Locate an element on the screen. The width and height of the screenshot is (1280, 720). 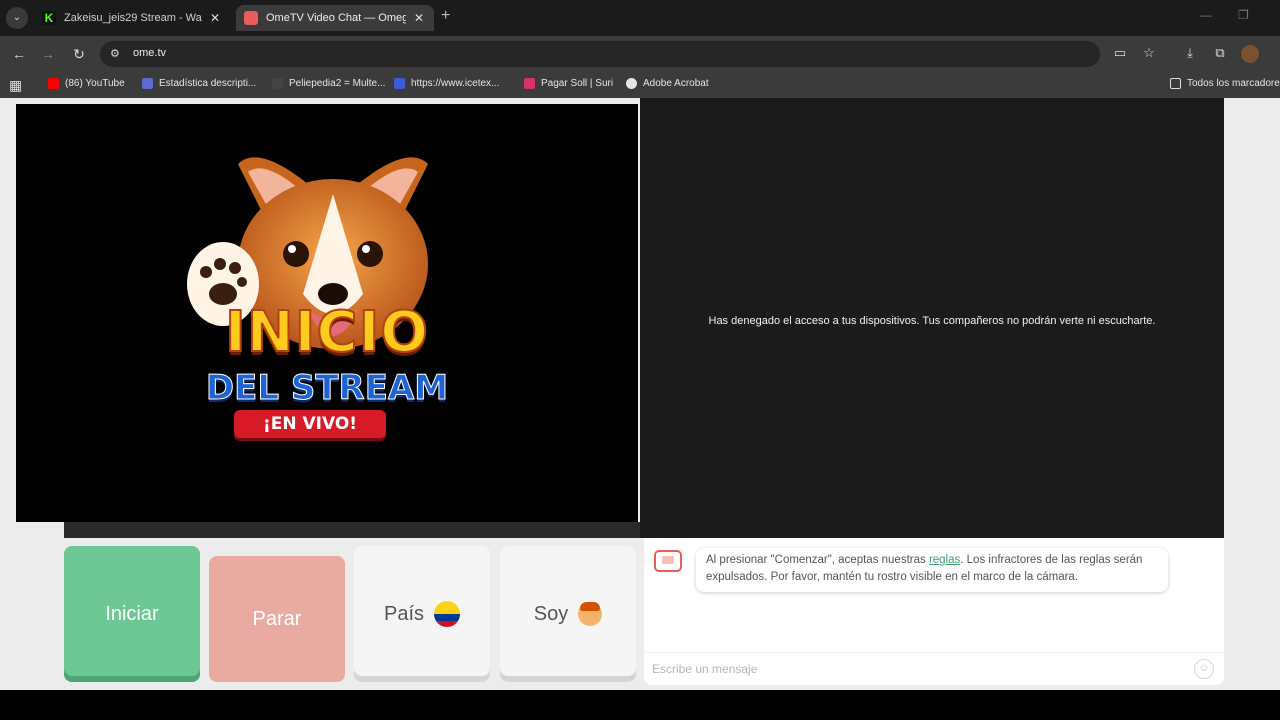
film-icon is located at coordinates (277, 83).